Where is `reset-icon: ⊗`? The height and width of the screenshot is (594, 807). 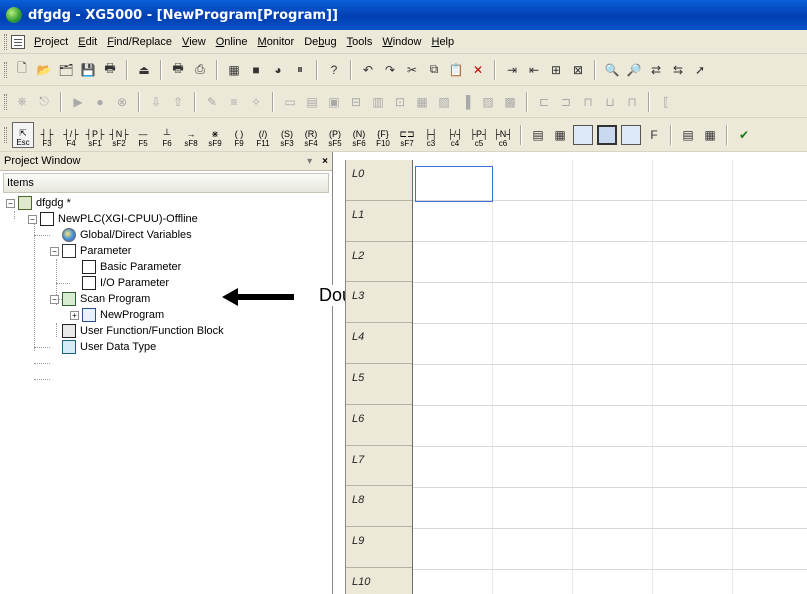 reset-icon: ⊗ is located at coordinates (122, 102).